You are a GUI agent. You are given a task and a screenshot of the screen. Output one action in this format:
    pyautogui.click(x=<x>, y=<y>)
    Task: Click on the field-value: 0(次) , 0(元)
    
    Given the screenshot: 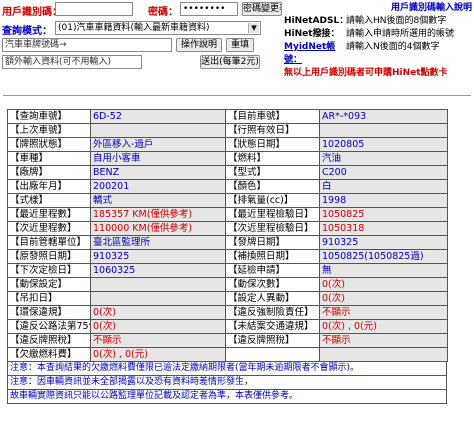 What is the action you would take?
    pyautogui.click(x=158, y=354)
    